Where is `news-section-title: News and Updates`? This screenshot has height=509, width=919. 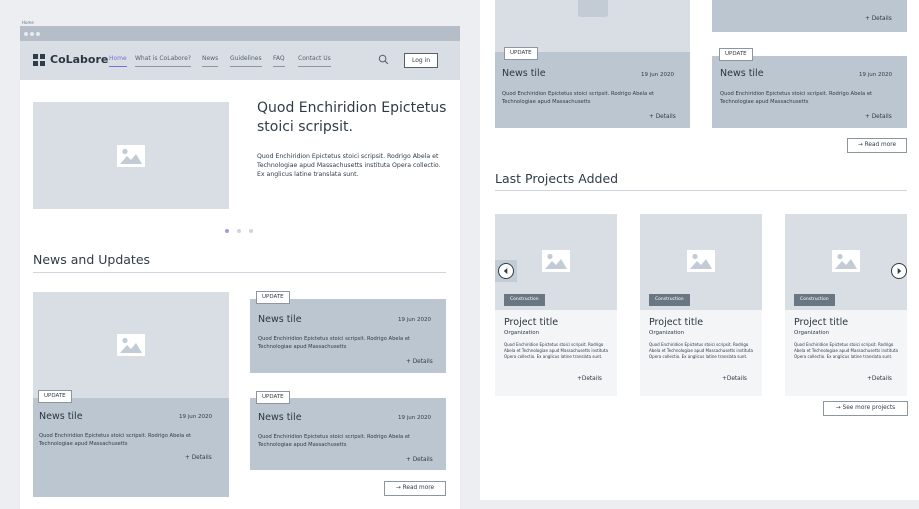 news-section-title: News and Updates is located at coordinates (92, 259).